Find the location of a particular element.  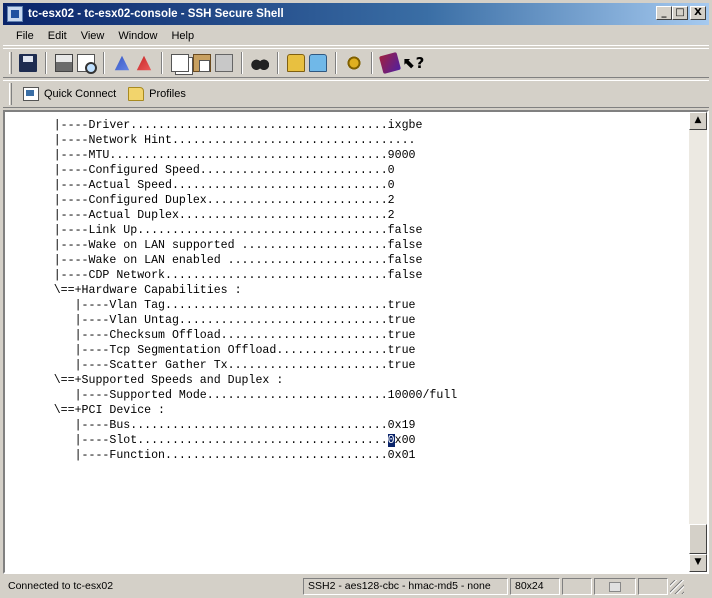

menu-bar: File Edit View Window Help is located at coordinates (356, 36).